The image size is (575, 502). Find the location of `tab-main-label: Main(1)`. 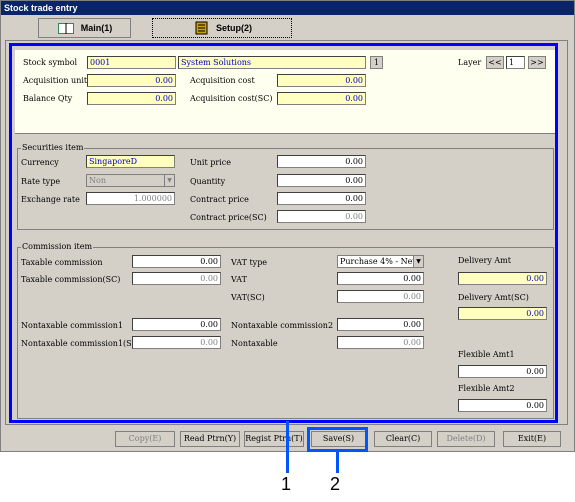

tab-main-label: Main(1) is located at coordinates (96, 28).